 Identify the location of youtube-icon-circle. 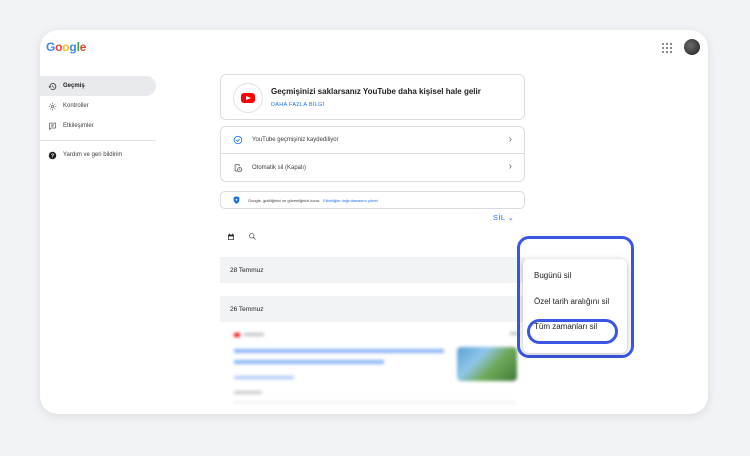
(248, 98).